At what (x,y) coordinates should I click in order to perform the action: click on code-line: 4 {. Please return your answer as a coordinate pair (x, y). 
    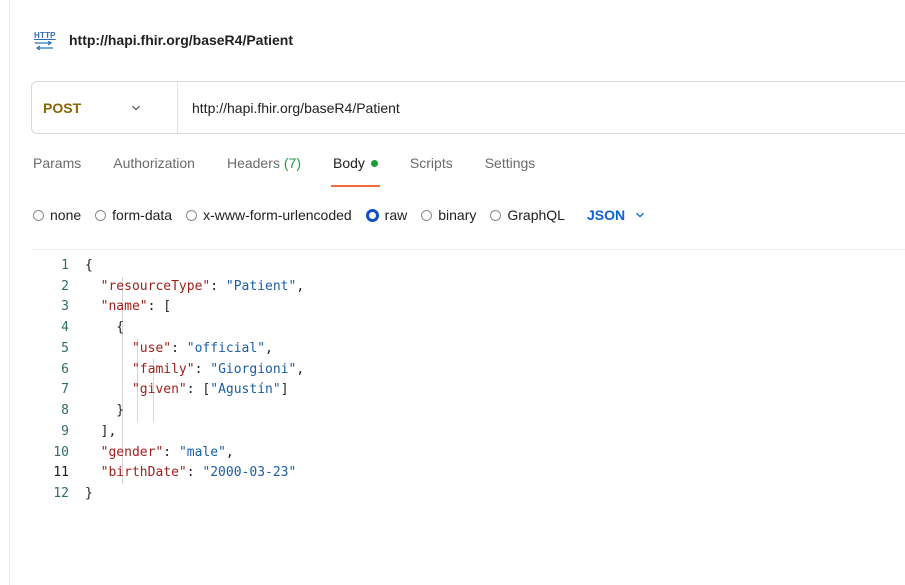
    Looking at the image, I should click on (168, 327).